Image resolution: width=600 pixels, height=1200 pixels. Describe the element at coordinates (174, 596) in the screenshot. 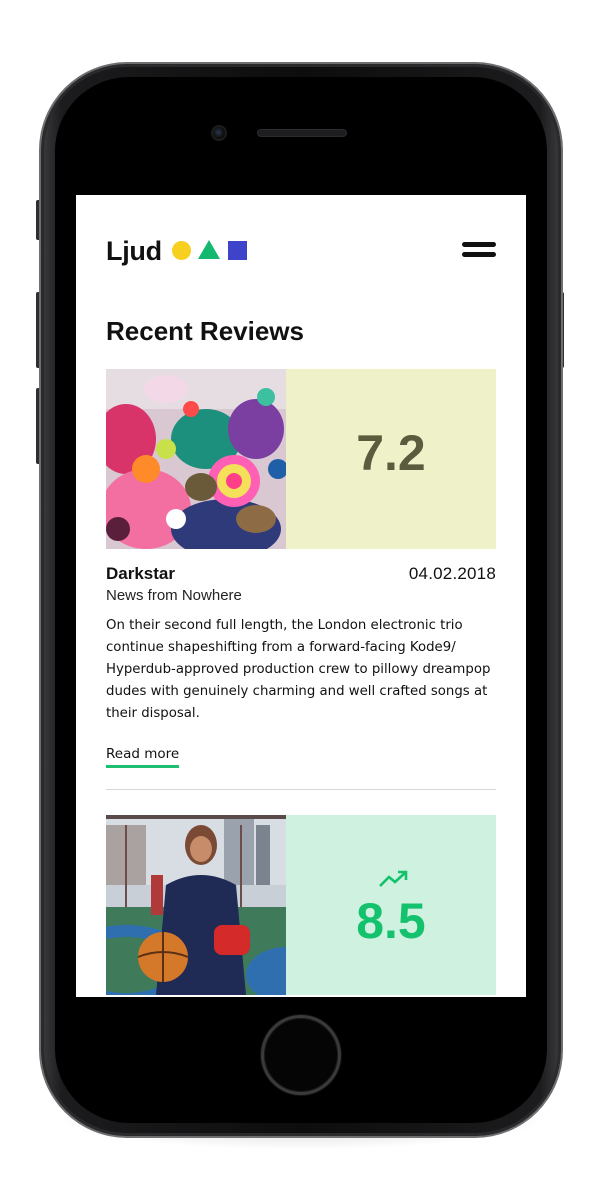

I see `album-title: News from Nowhere` at that location.